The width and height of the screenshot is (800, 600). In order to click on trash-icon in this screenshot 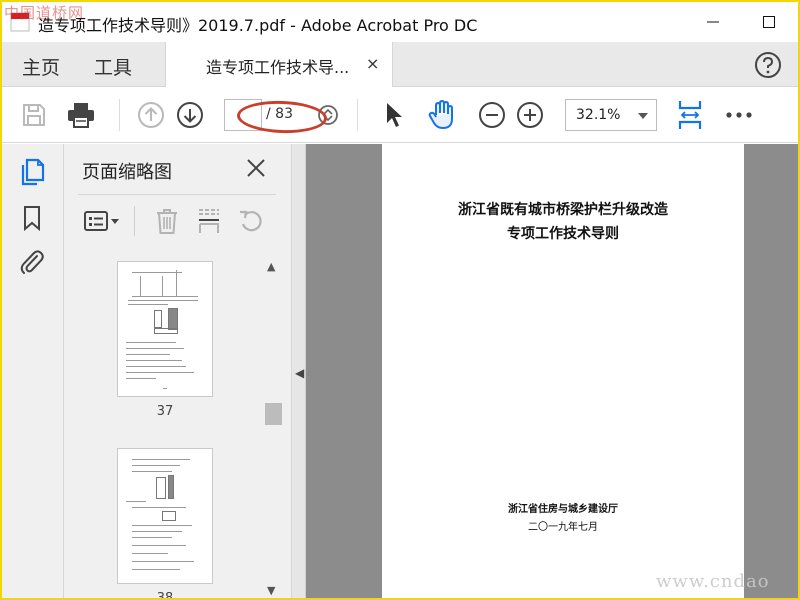, I will do `click(167, 221)`.